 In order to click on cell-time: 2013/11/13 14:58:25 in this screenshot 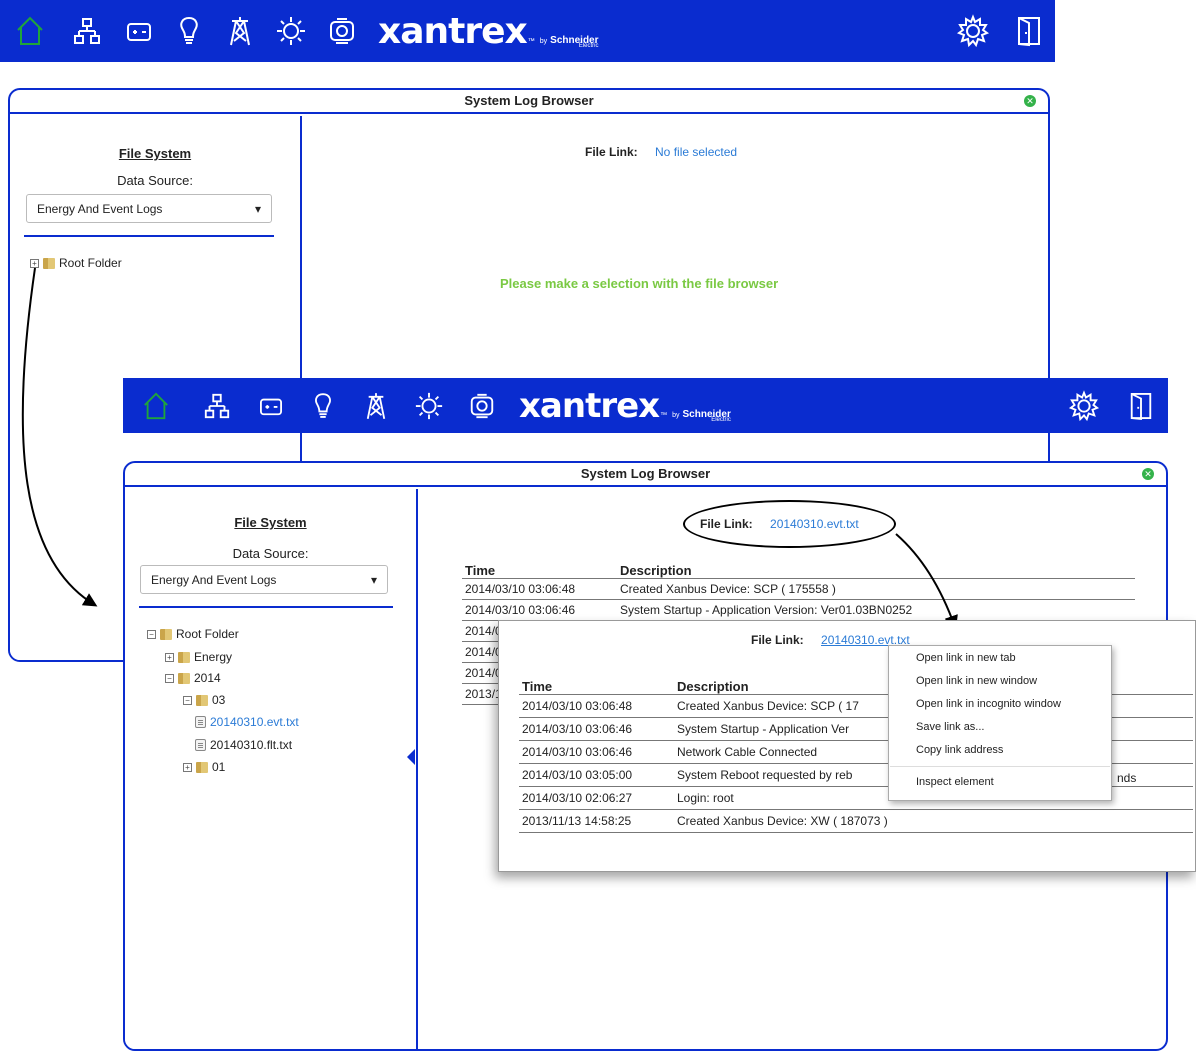, I will do `click(577, 821)`.